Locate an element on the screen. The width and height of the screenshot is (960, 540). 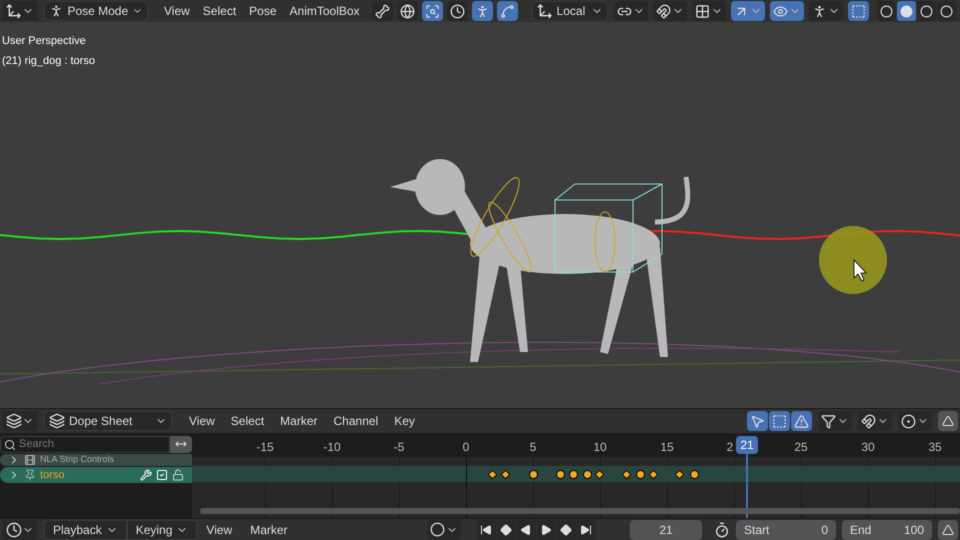
curve-toggle is located at coordinates (507, 11).